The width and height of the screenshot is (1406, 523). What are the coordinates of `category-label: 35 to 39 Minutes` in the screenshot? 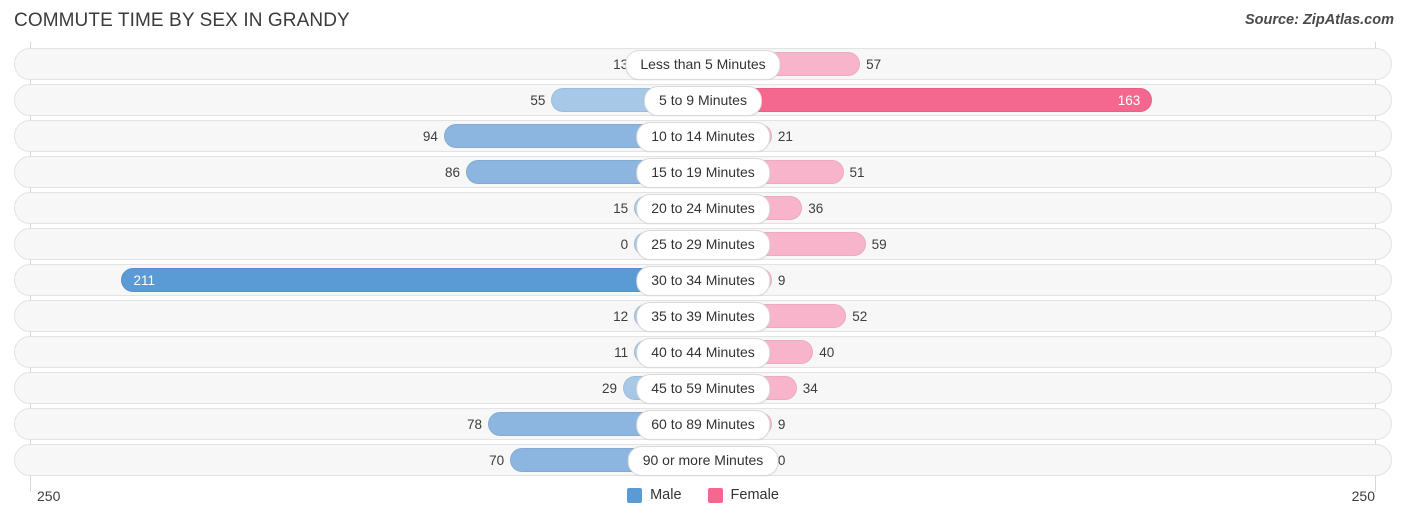 It's located at (703, 317).